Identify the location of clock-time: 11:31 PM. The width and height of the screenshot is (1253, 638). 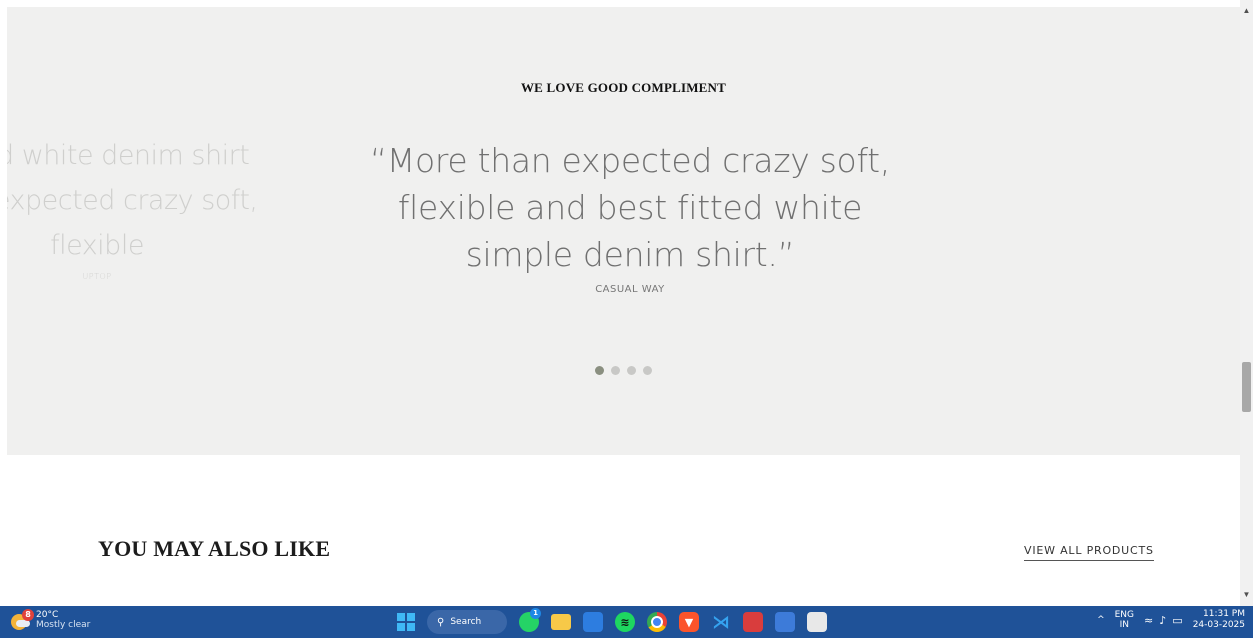
(1224, 614).